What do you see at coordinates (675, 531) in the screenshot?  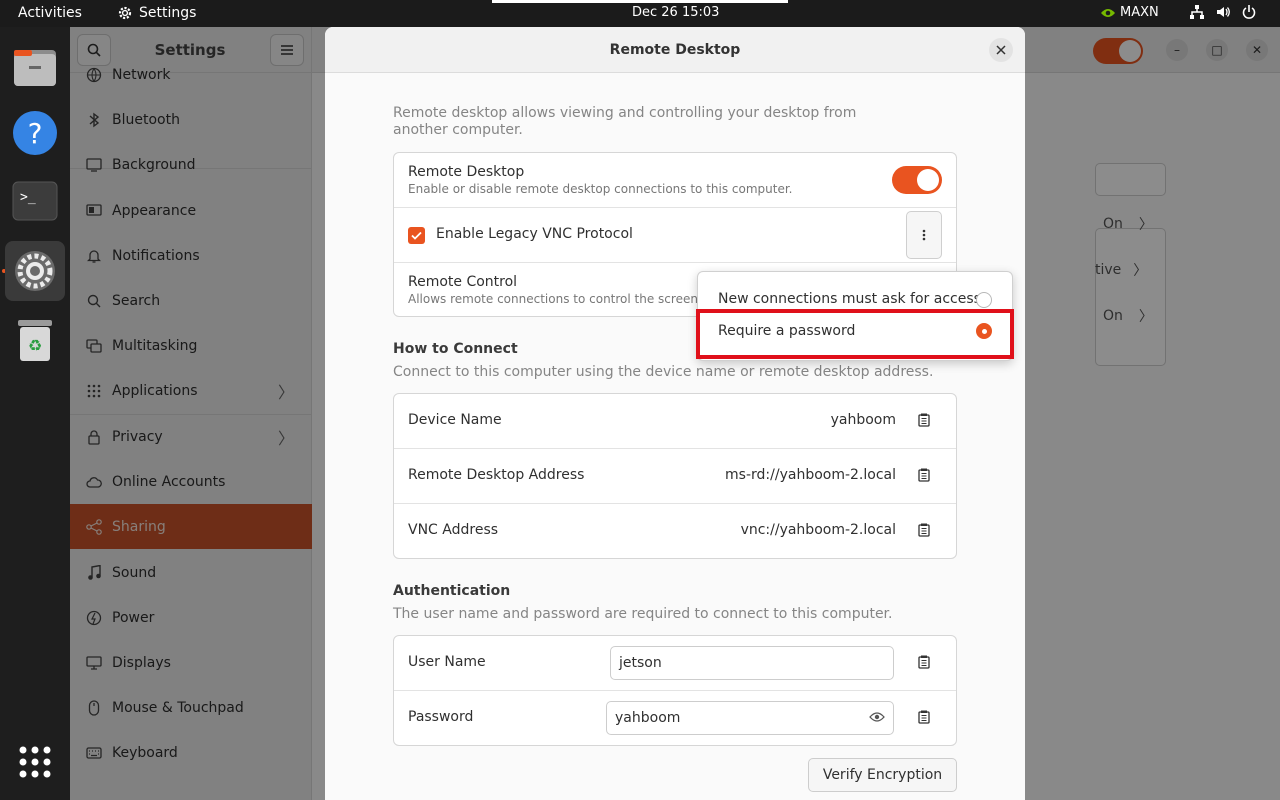 I see `vnc-address-row: VNC Address vnc://yahboom-2.local` at bounding box center [675, 531].